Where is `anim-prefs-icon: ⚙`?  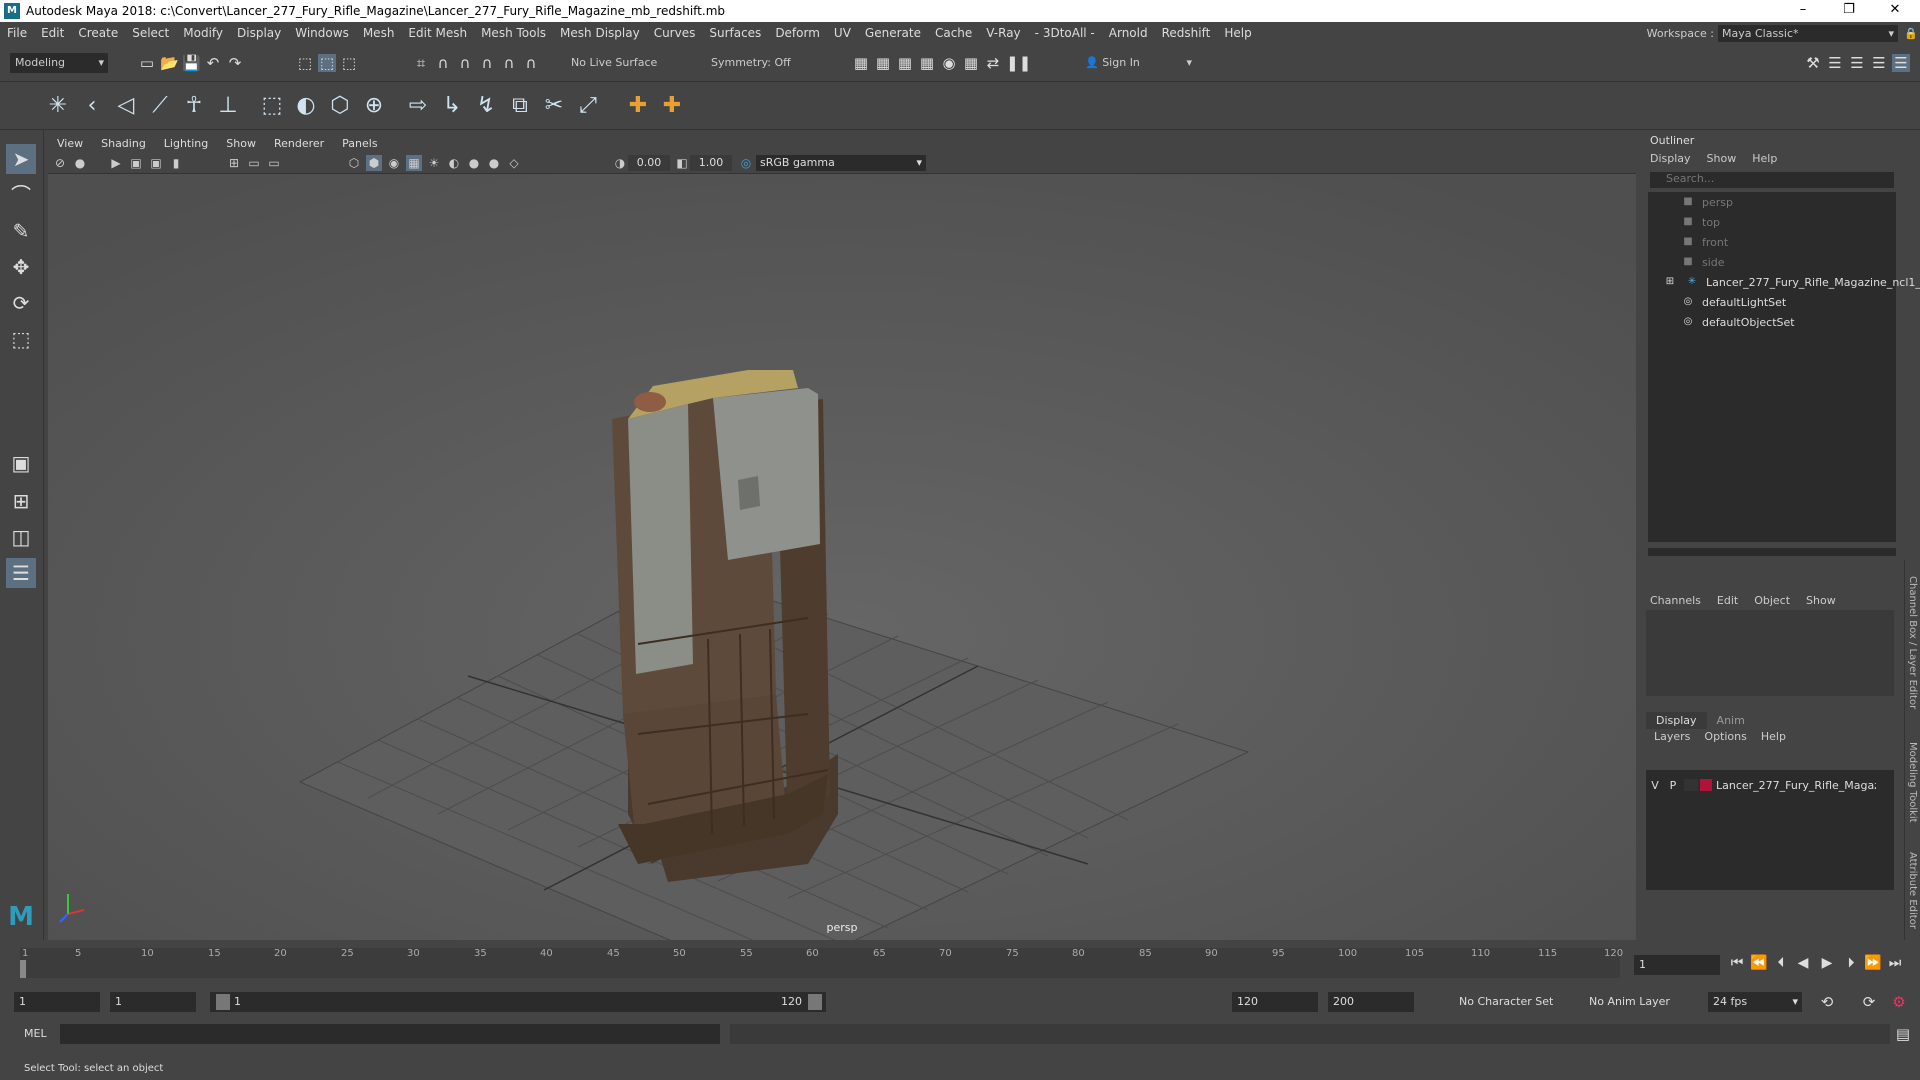
anim-prefs-icon: ⚙ is located at coordinates (1899, 1002).